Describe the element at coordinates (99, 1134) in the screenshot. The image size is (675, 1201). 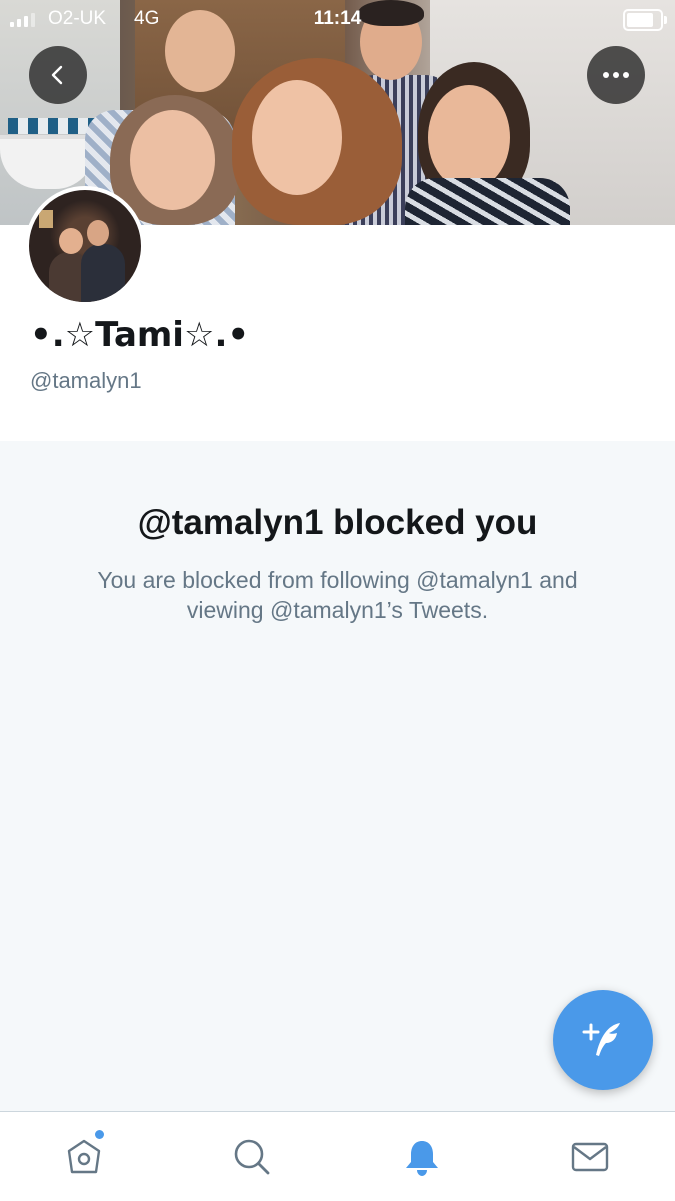
I see `home-notification-dot` at that location.